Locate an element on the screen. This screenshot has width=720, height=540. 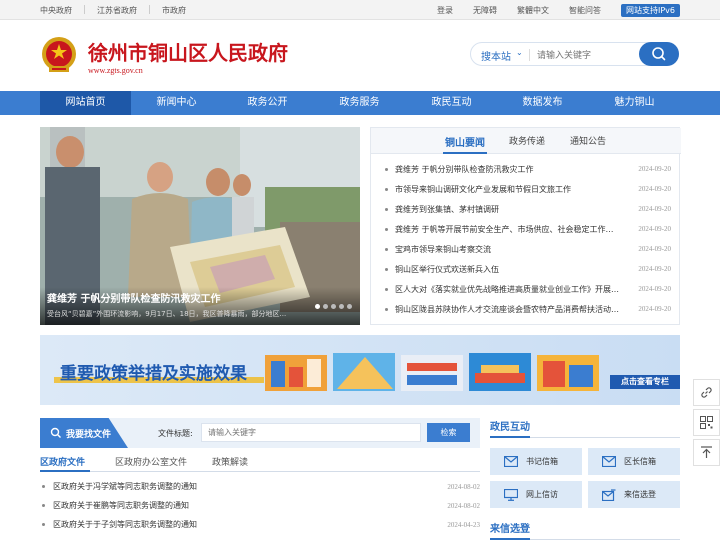
nav-interaction: 政民互动 is located at coordinates (451, 103).